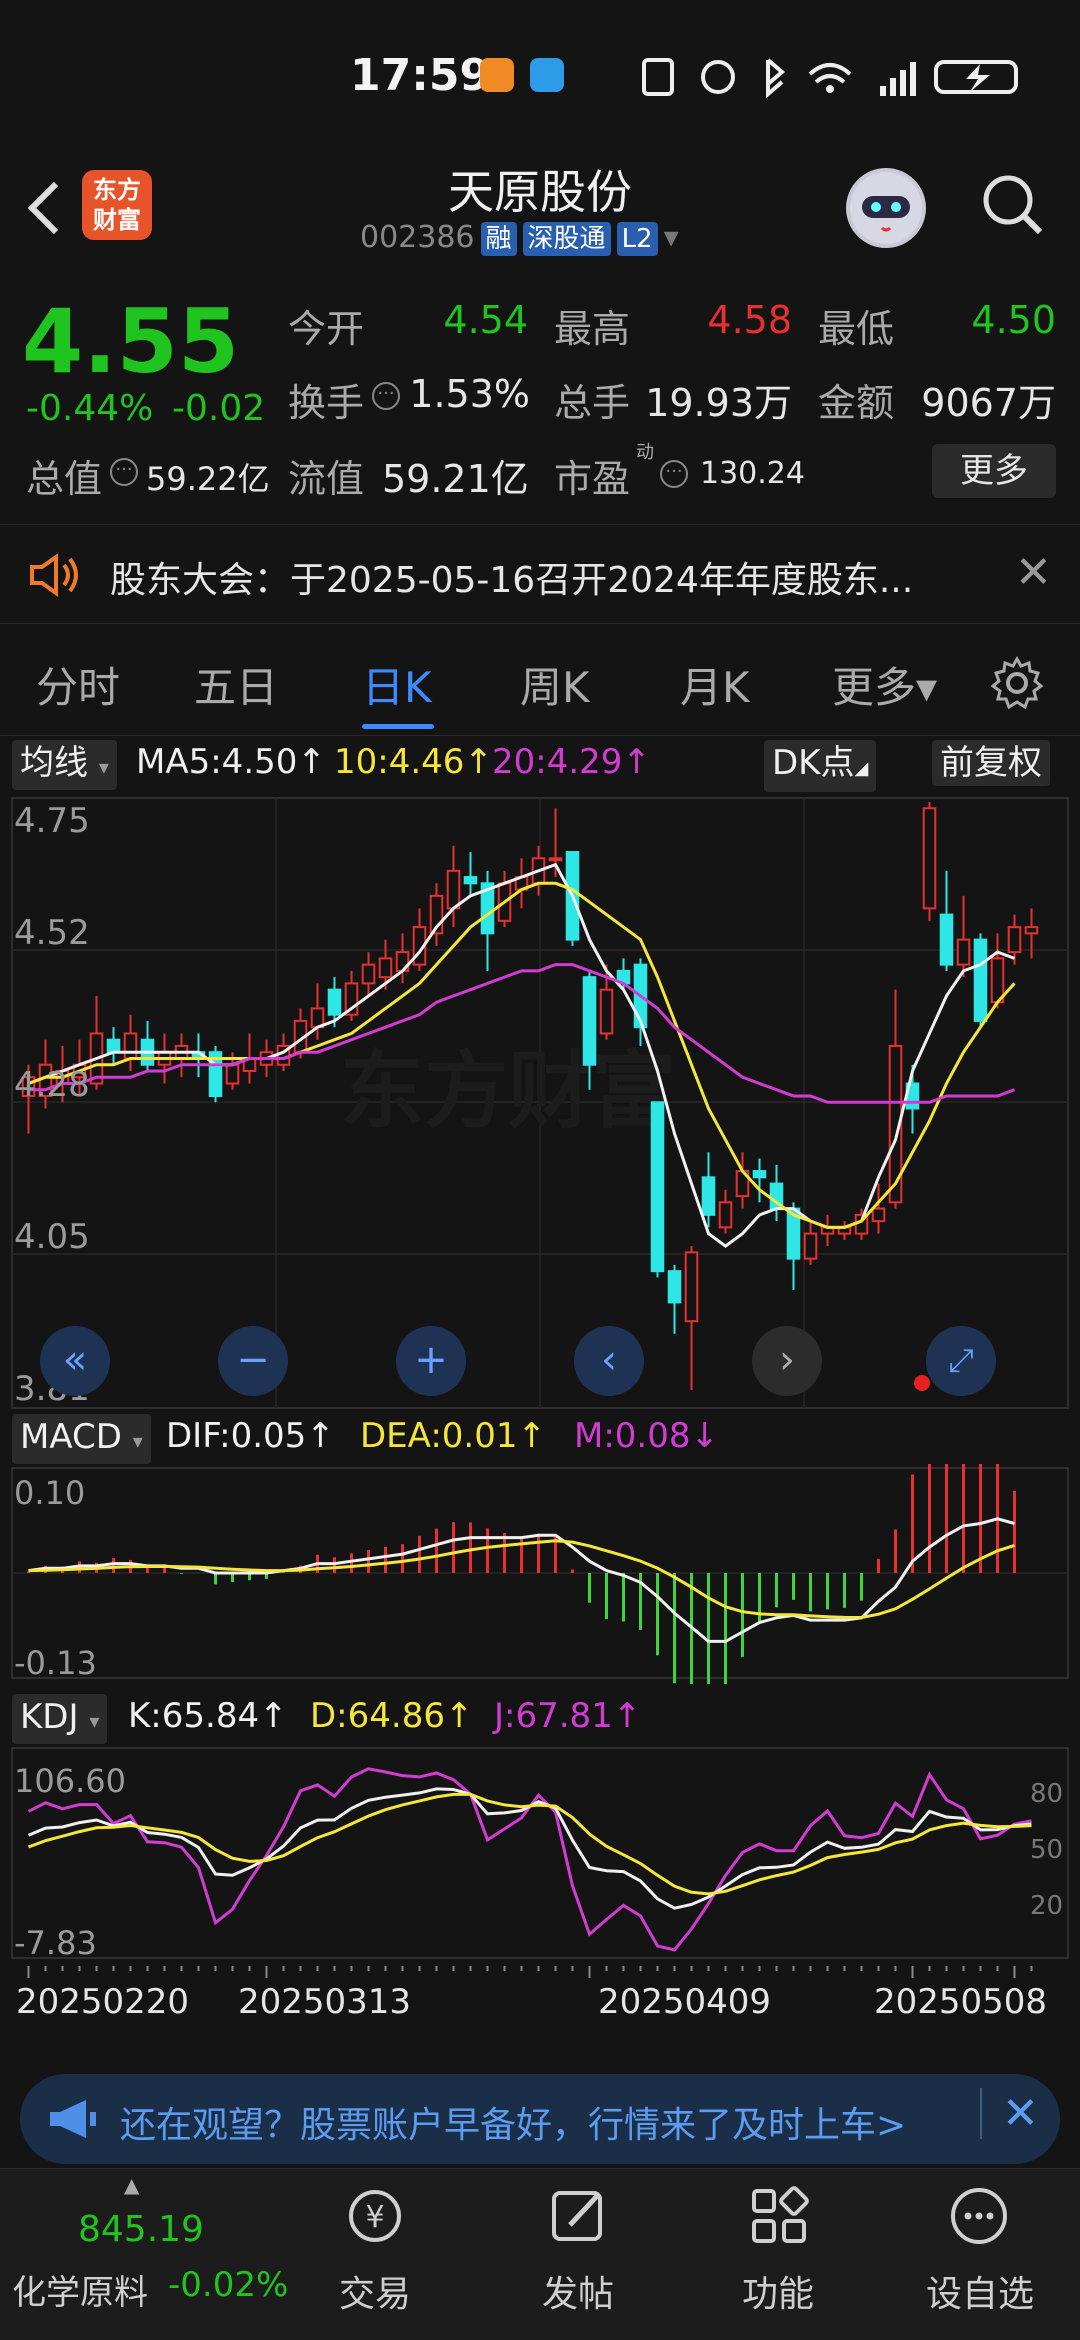  I want to click on macd-chart: 0.10 -0.13, so click(540, 1581).